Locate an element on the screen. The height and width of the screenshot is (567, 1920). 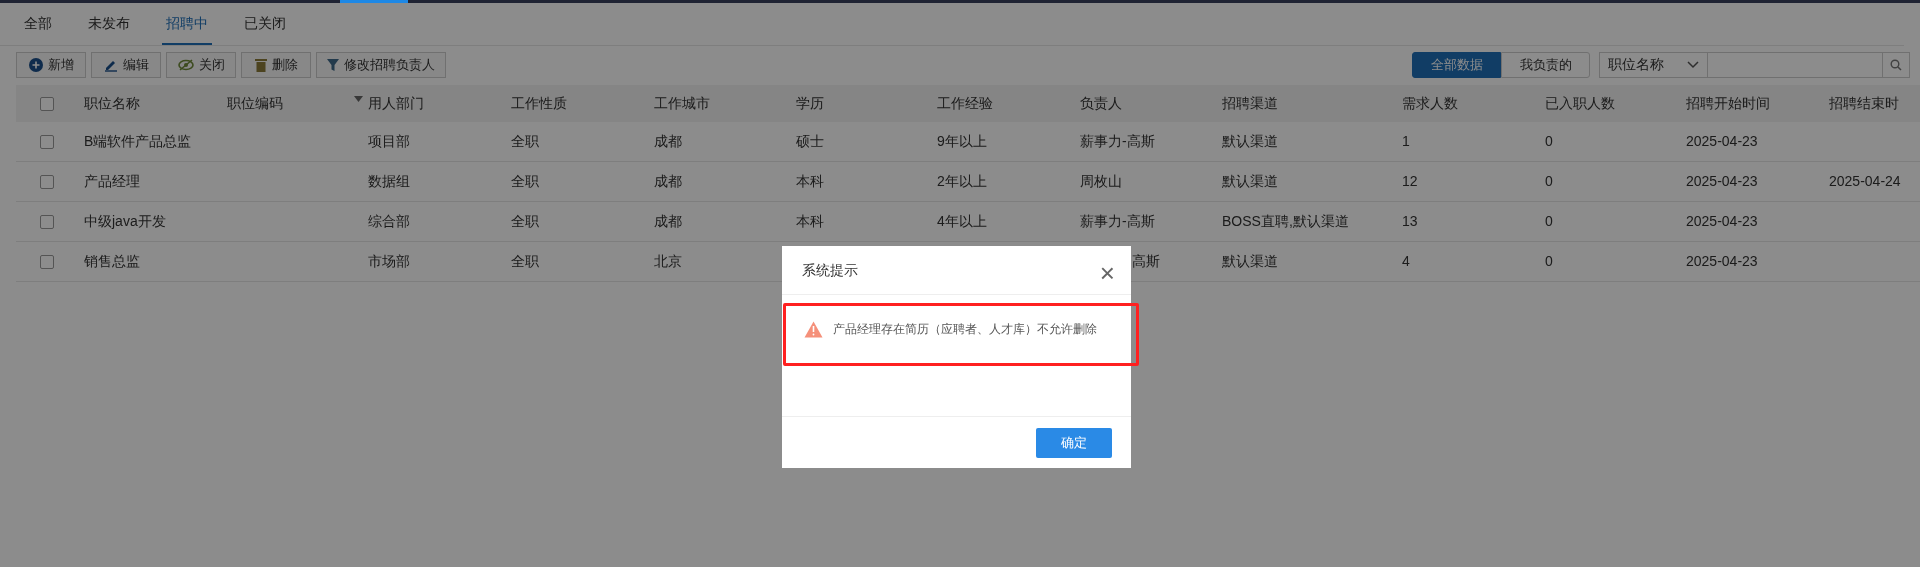
table-cell: 2年以上 is located at coordinates (962, 181).